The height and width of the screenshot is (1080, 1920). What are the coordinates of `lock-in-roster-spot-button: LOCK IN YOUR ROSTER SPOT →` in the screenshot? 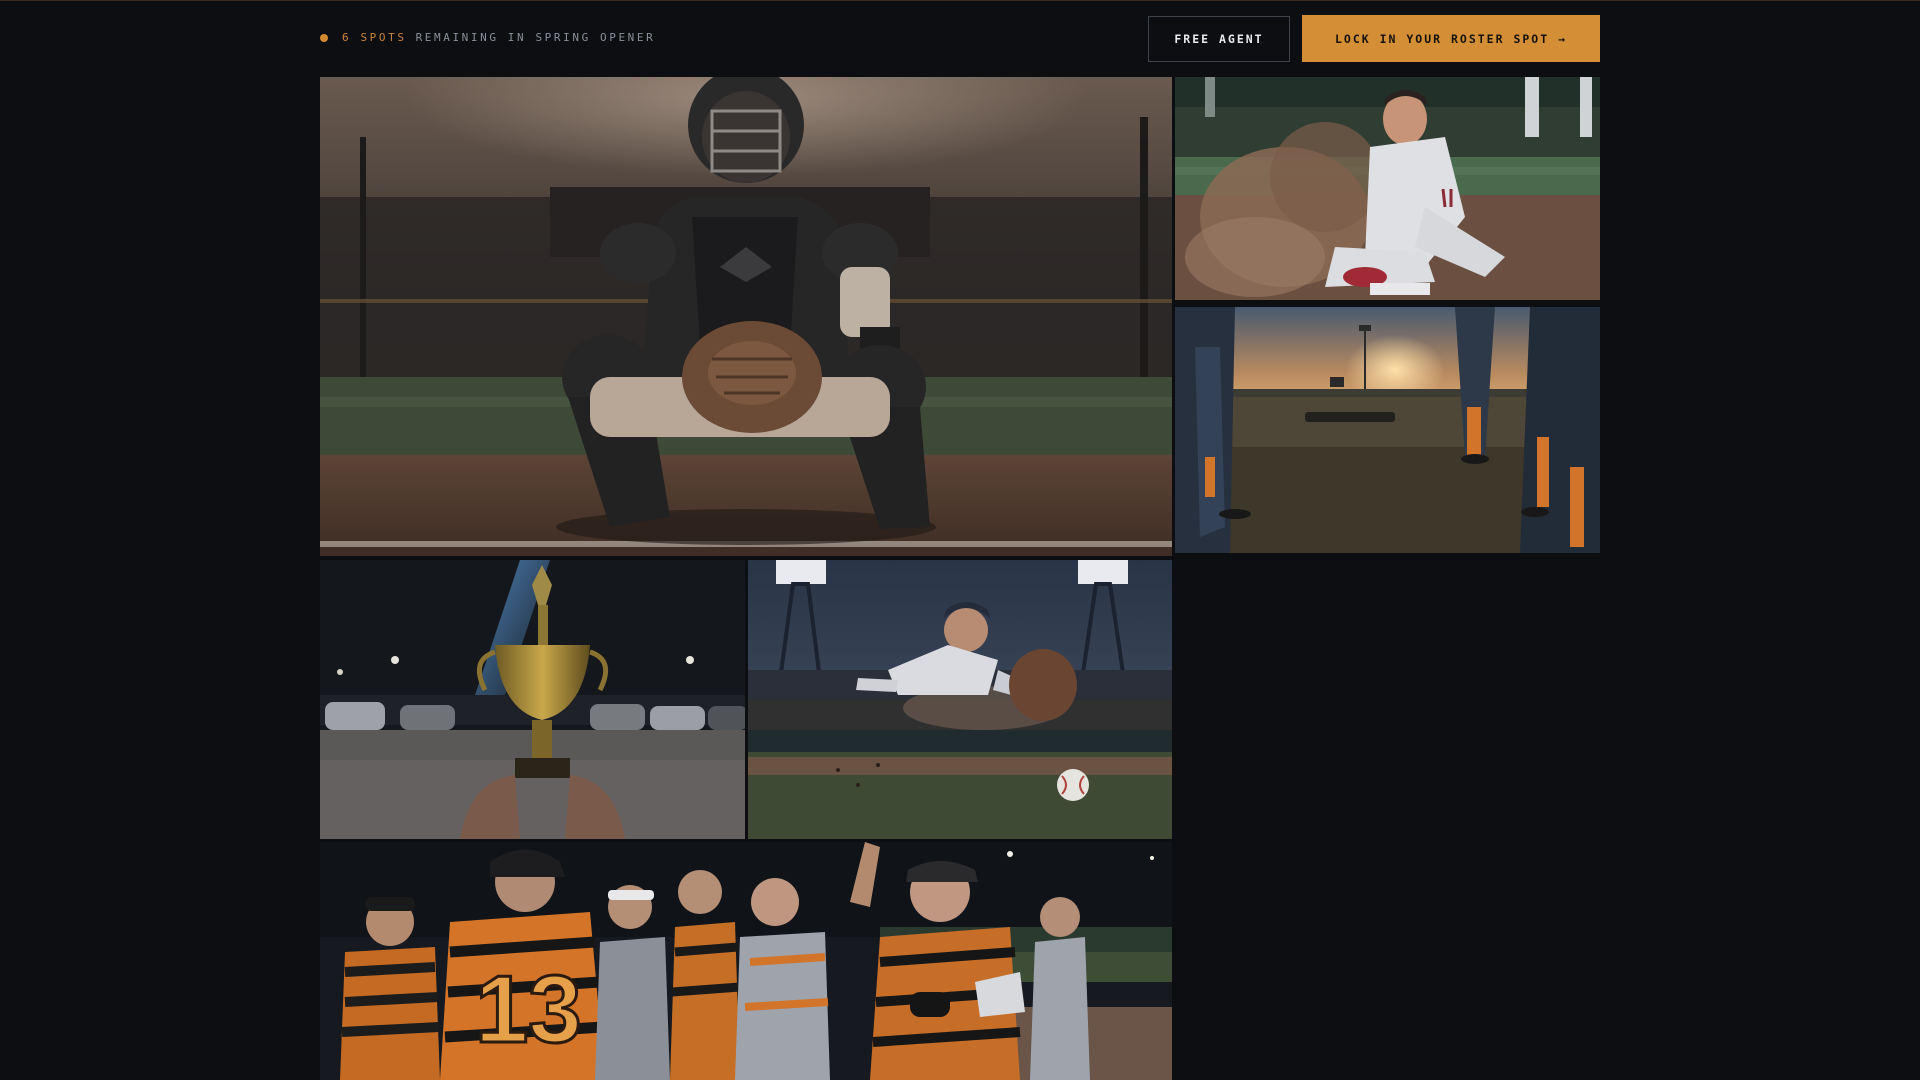 It's located at (1451, 38).